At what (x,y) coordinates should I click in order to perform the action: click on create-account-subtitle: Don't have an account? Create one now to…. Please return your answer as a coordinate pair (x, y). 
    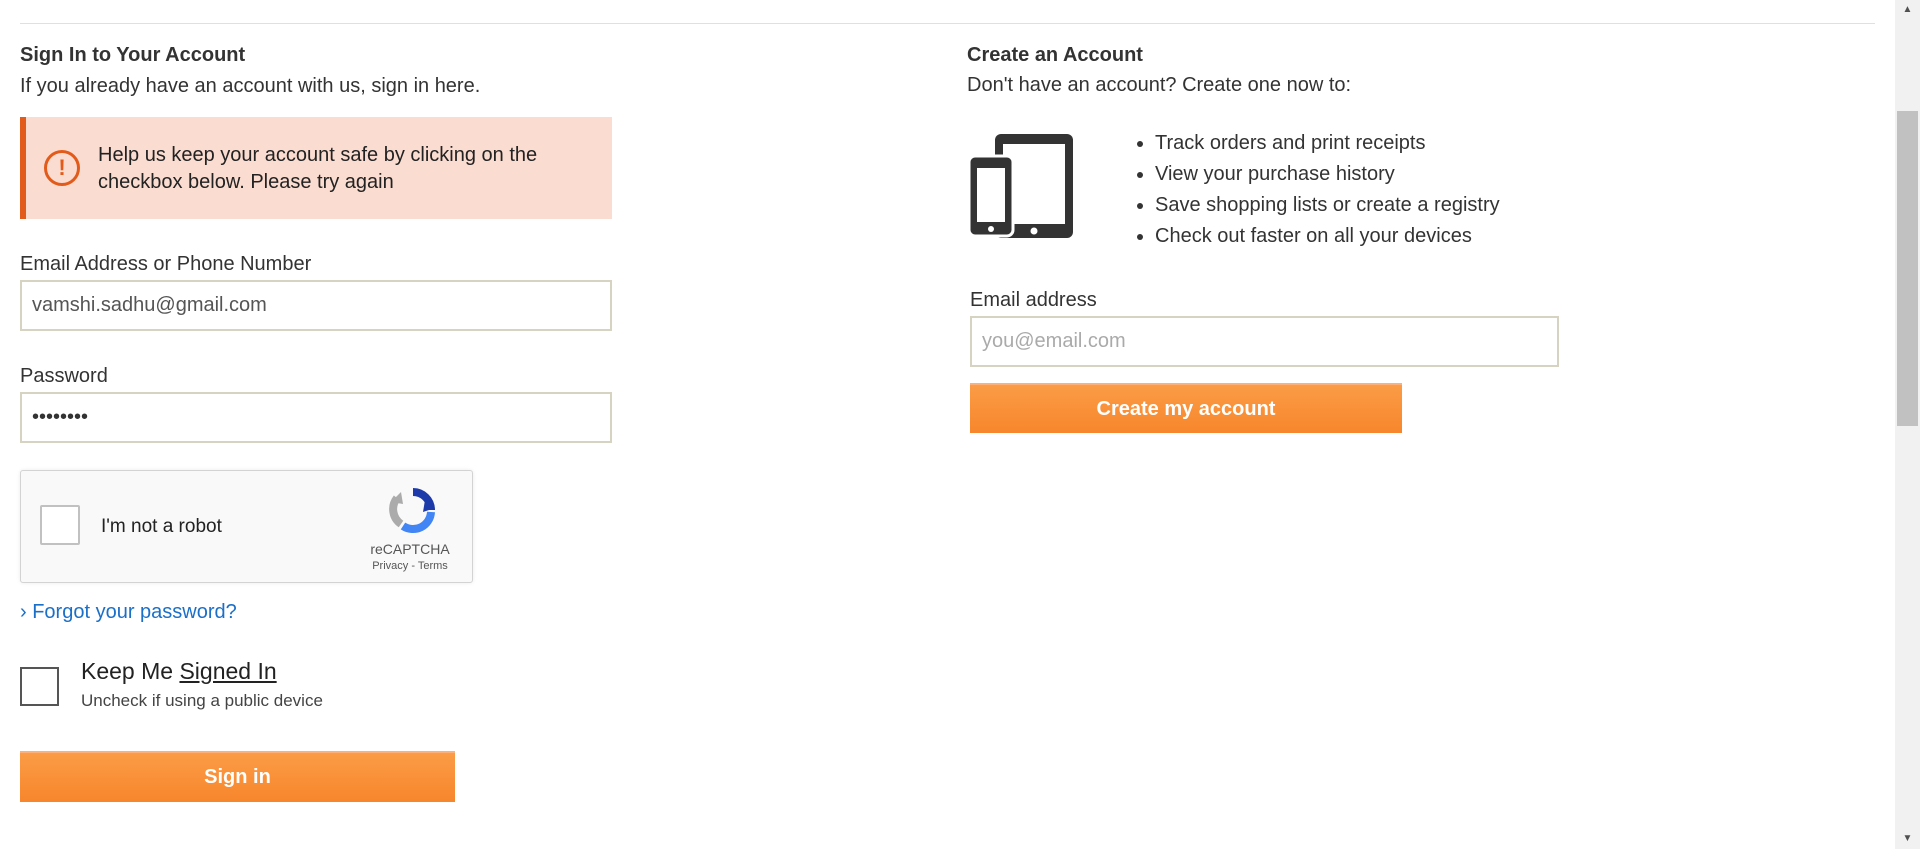
    Looking at the image, I should click on (1159, 85).